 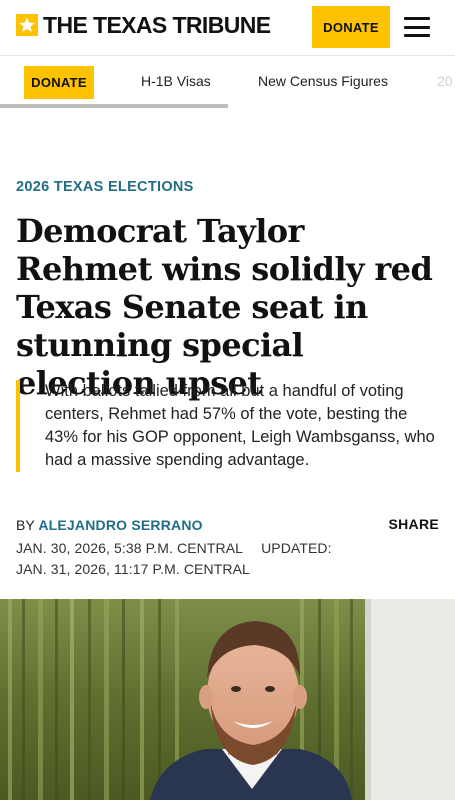 I want to click on topic-nav: DONATE H-1B Visas New Census Figures 20, so click(x=227, y=83).